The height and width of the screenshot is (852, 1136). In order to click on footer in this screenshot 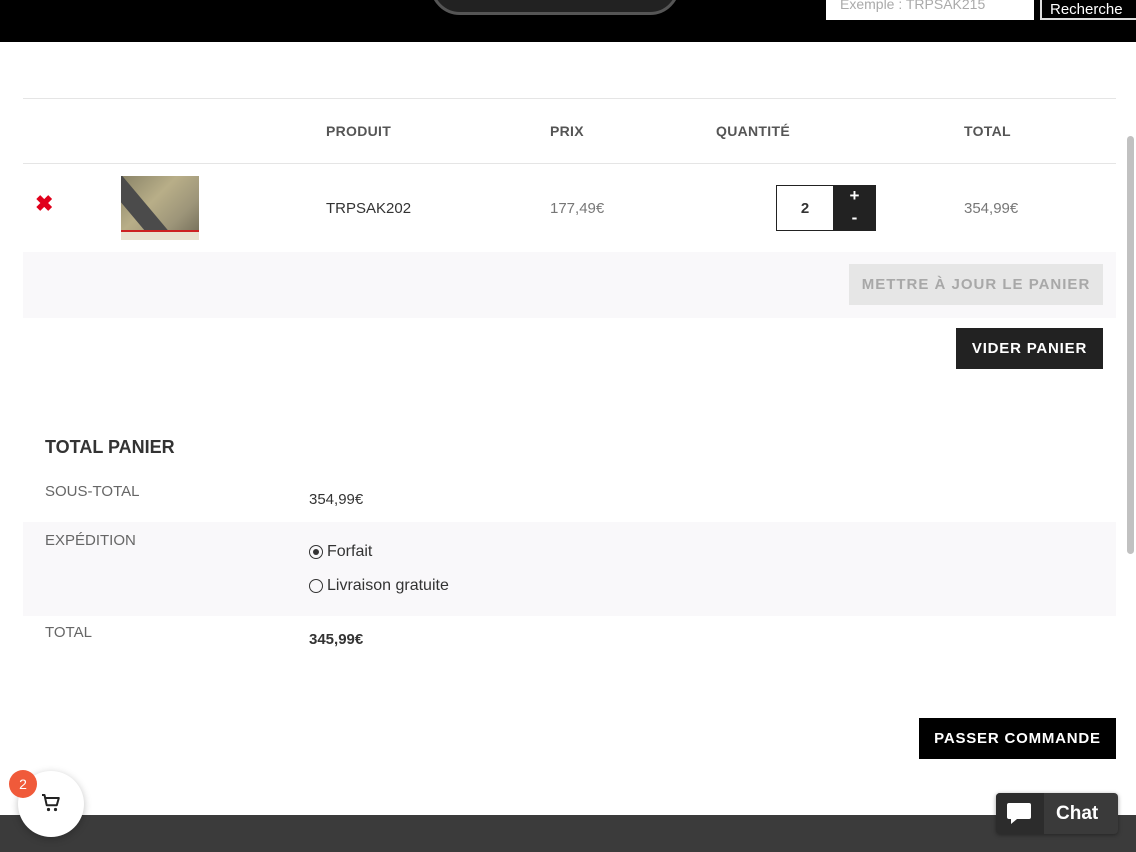, I will do `click(568, 833)`.